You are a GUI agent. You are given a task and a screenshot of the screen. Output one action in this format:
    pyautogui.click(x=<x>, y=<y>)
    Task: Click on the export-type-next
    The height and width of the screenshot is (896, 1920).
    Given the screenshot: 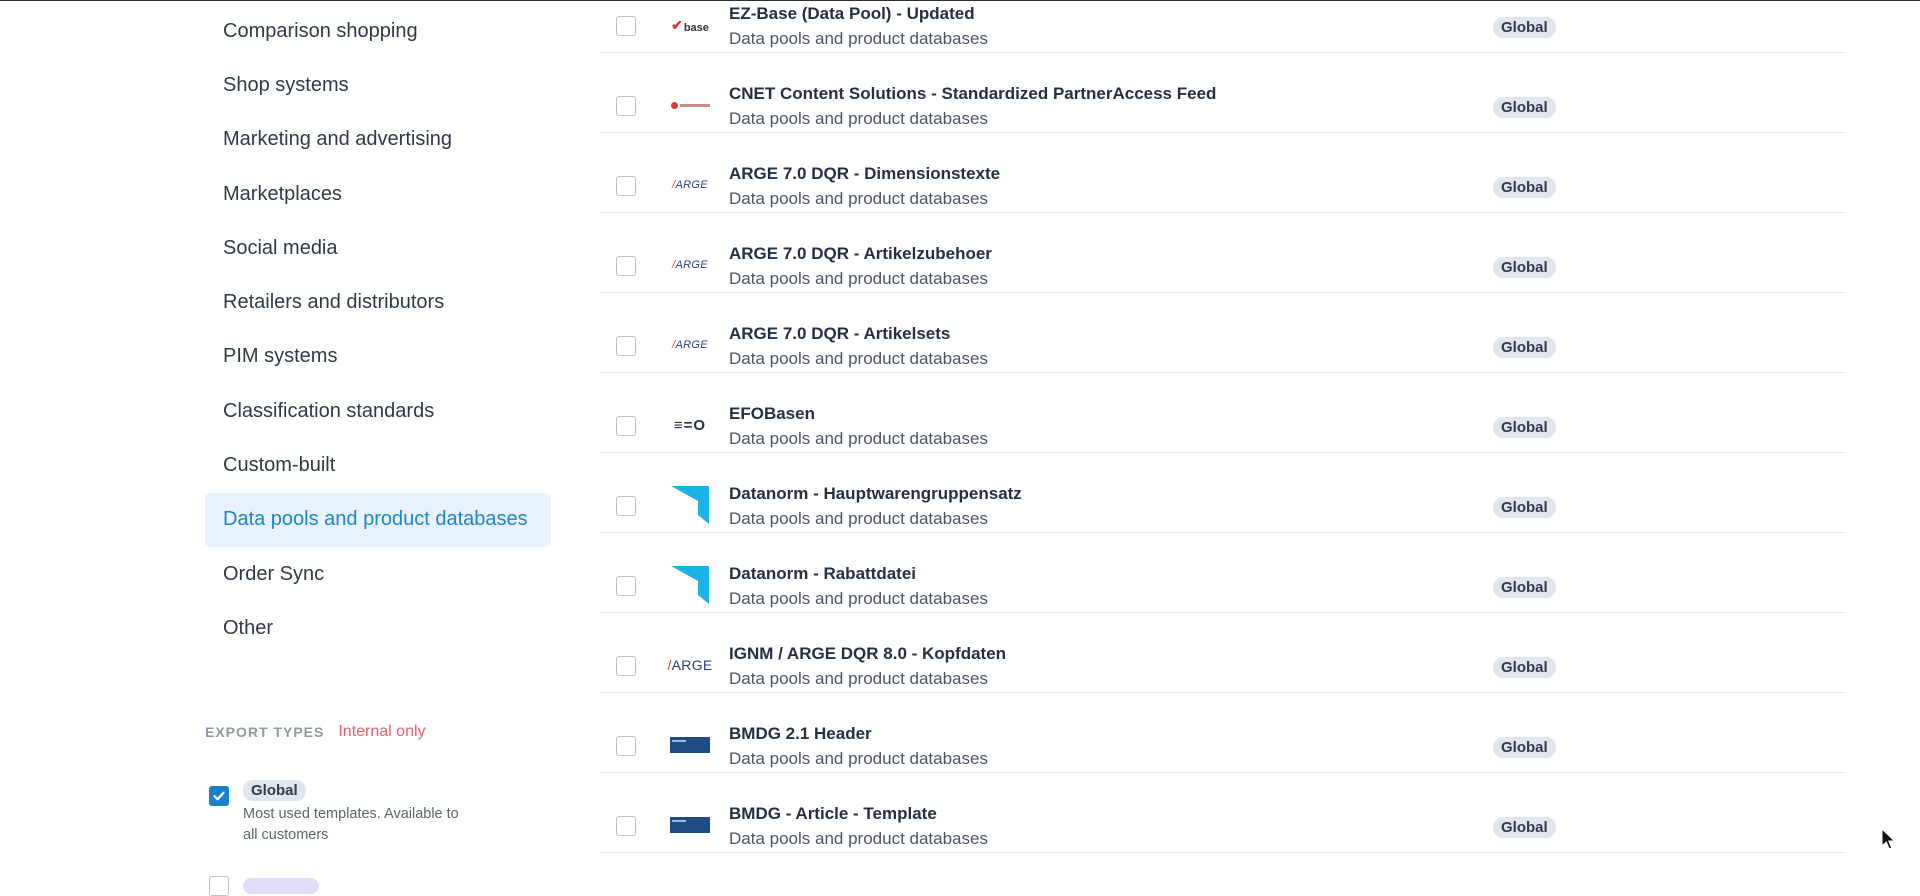 What is the action you would take?
    pyautogui.click(x=264, y=886)
    